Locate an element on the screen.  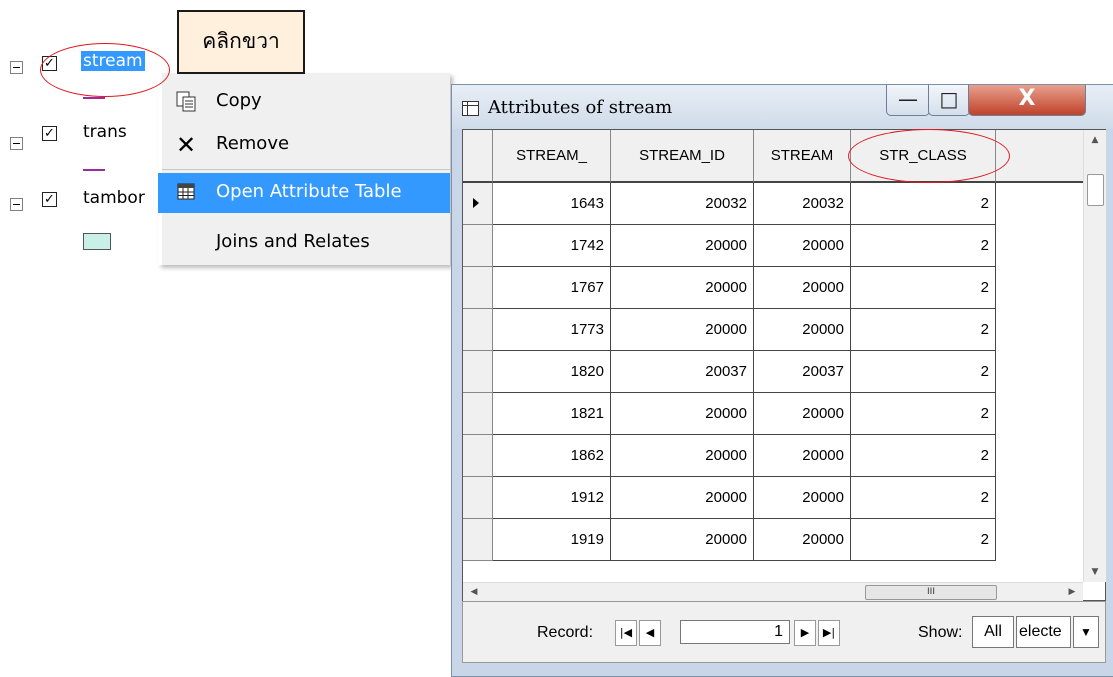
minimize-icon: — is located at coordinates (908, 99).